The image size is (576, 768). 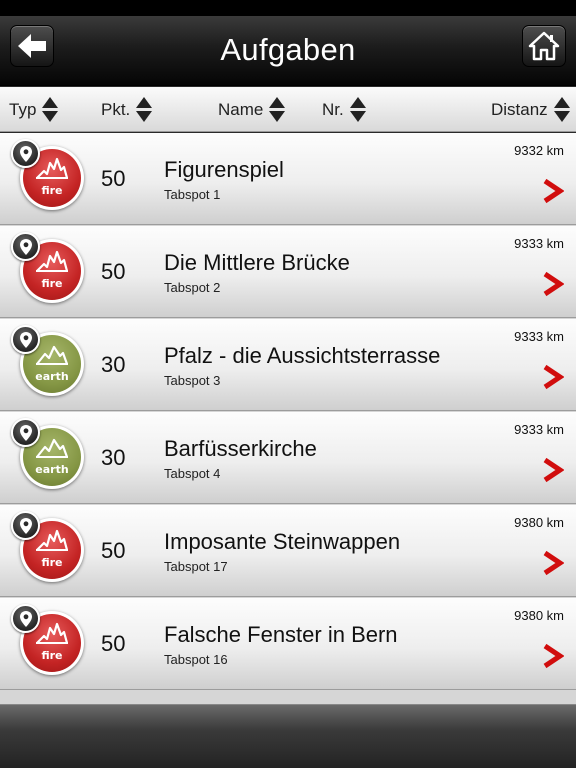 I want to click on task-title: Barfüsserkirche, so click(x=240, y=448).